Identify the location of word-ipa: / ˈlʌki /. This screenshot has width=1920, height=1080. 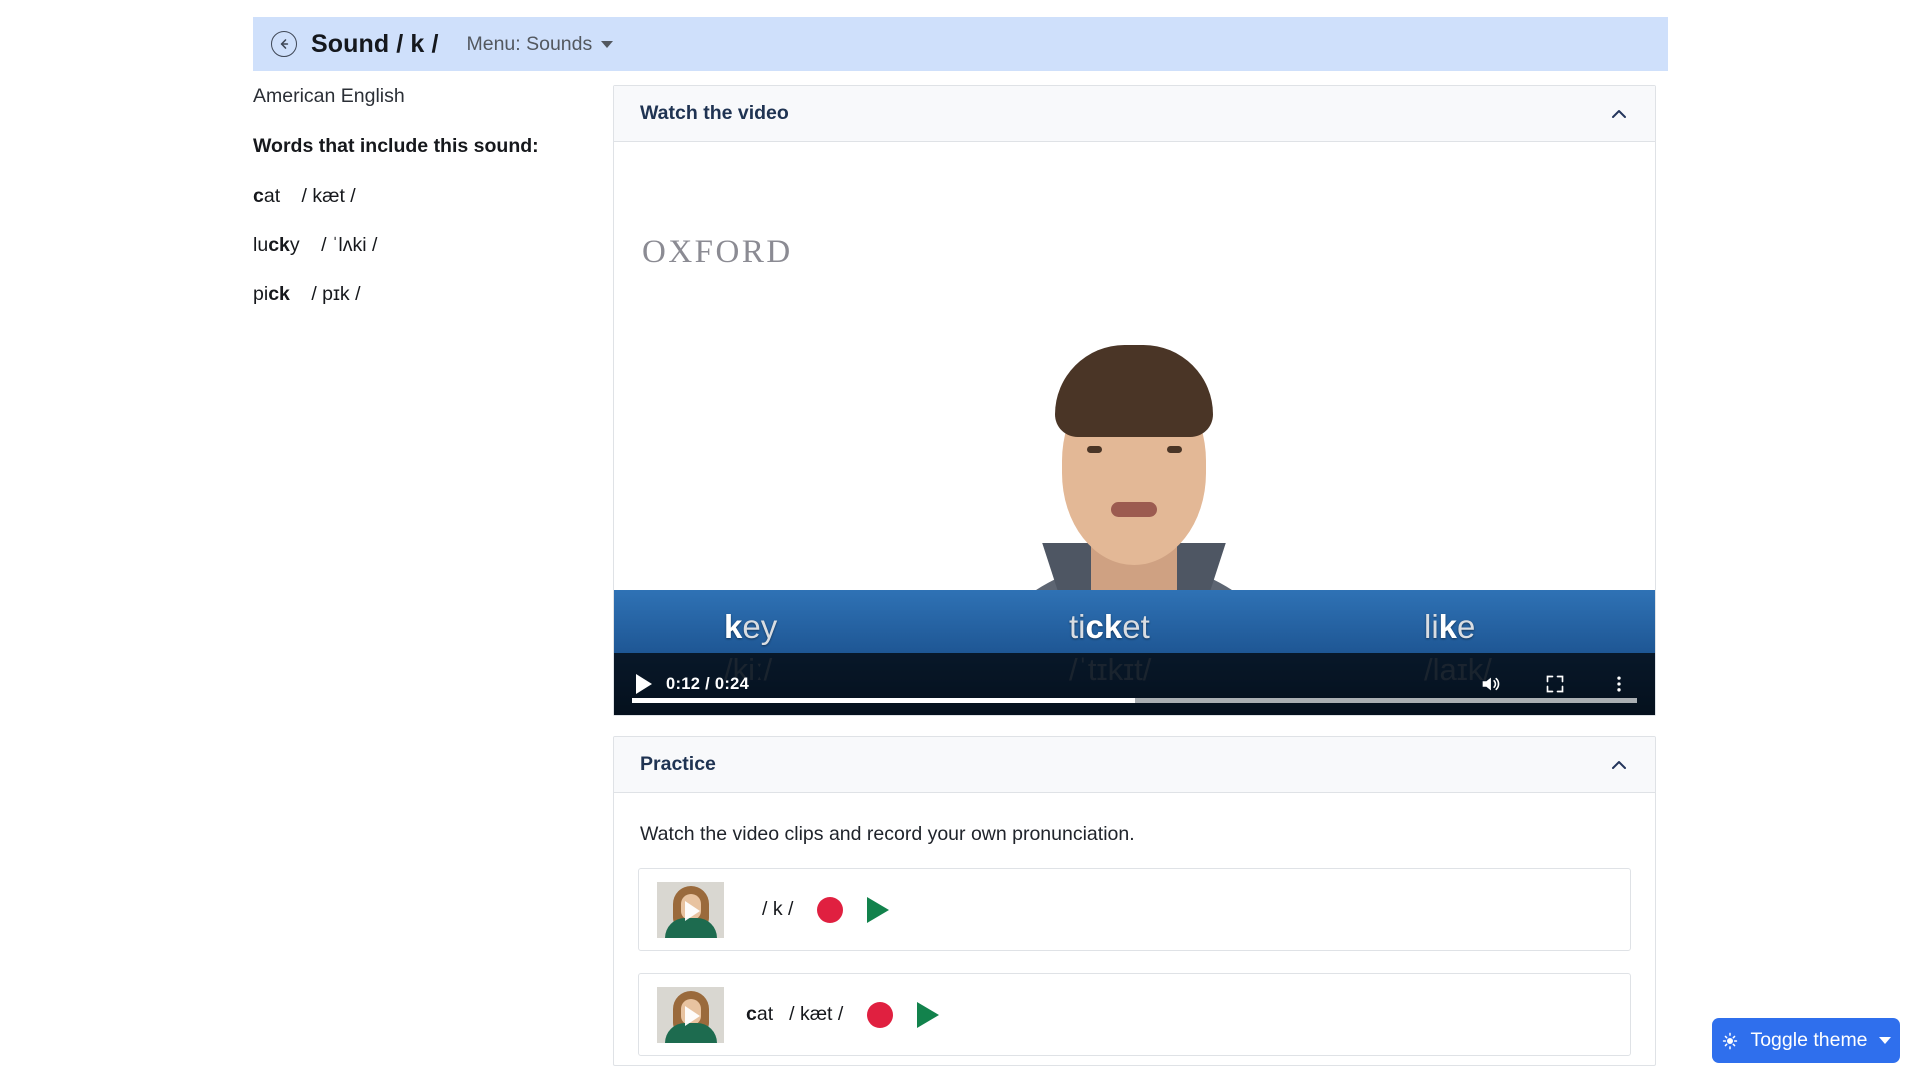
(349, 245).